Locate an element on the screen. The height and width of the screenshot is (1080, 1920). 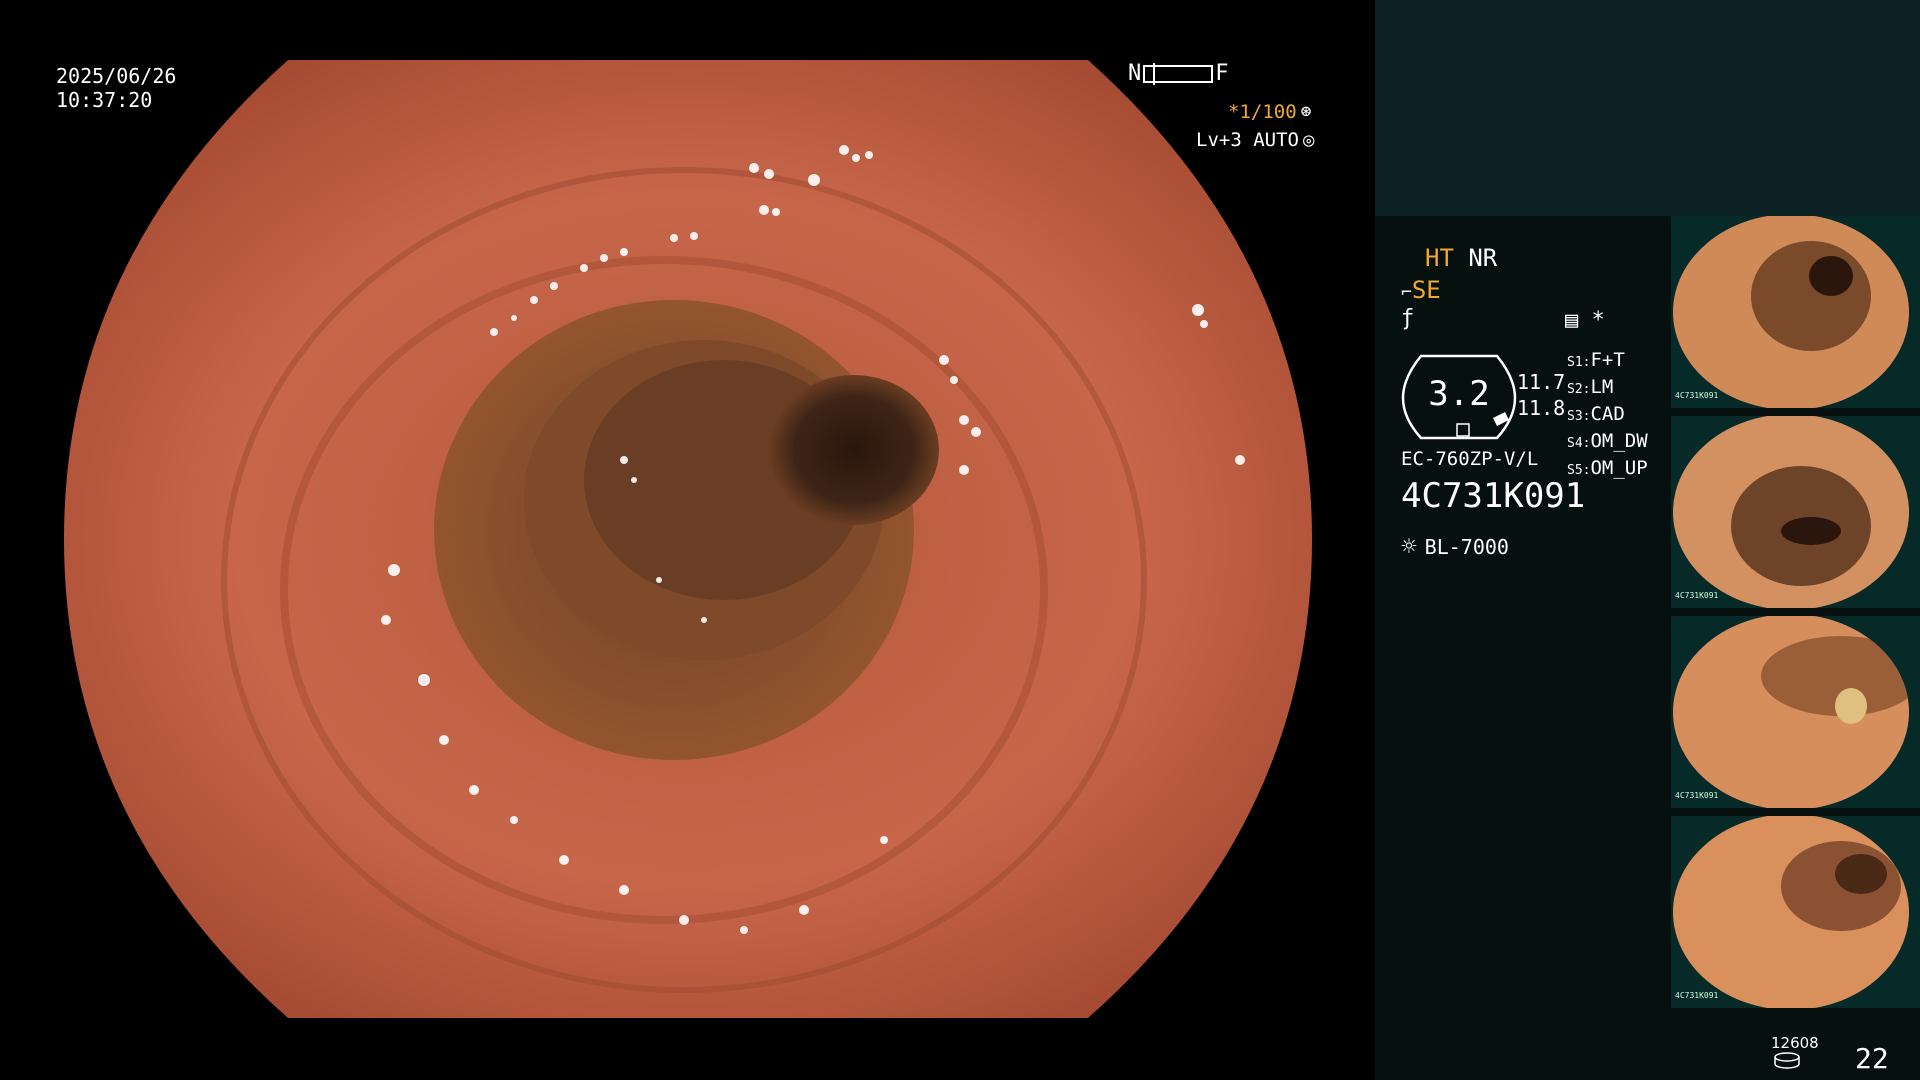
shutter-label: *1/100 is located at coordinates (1262, 112).